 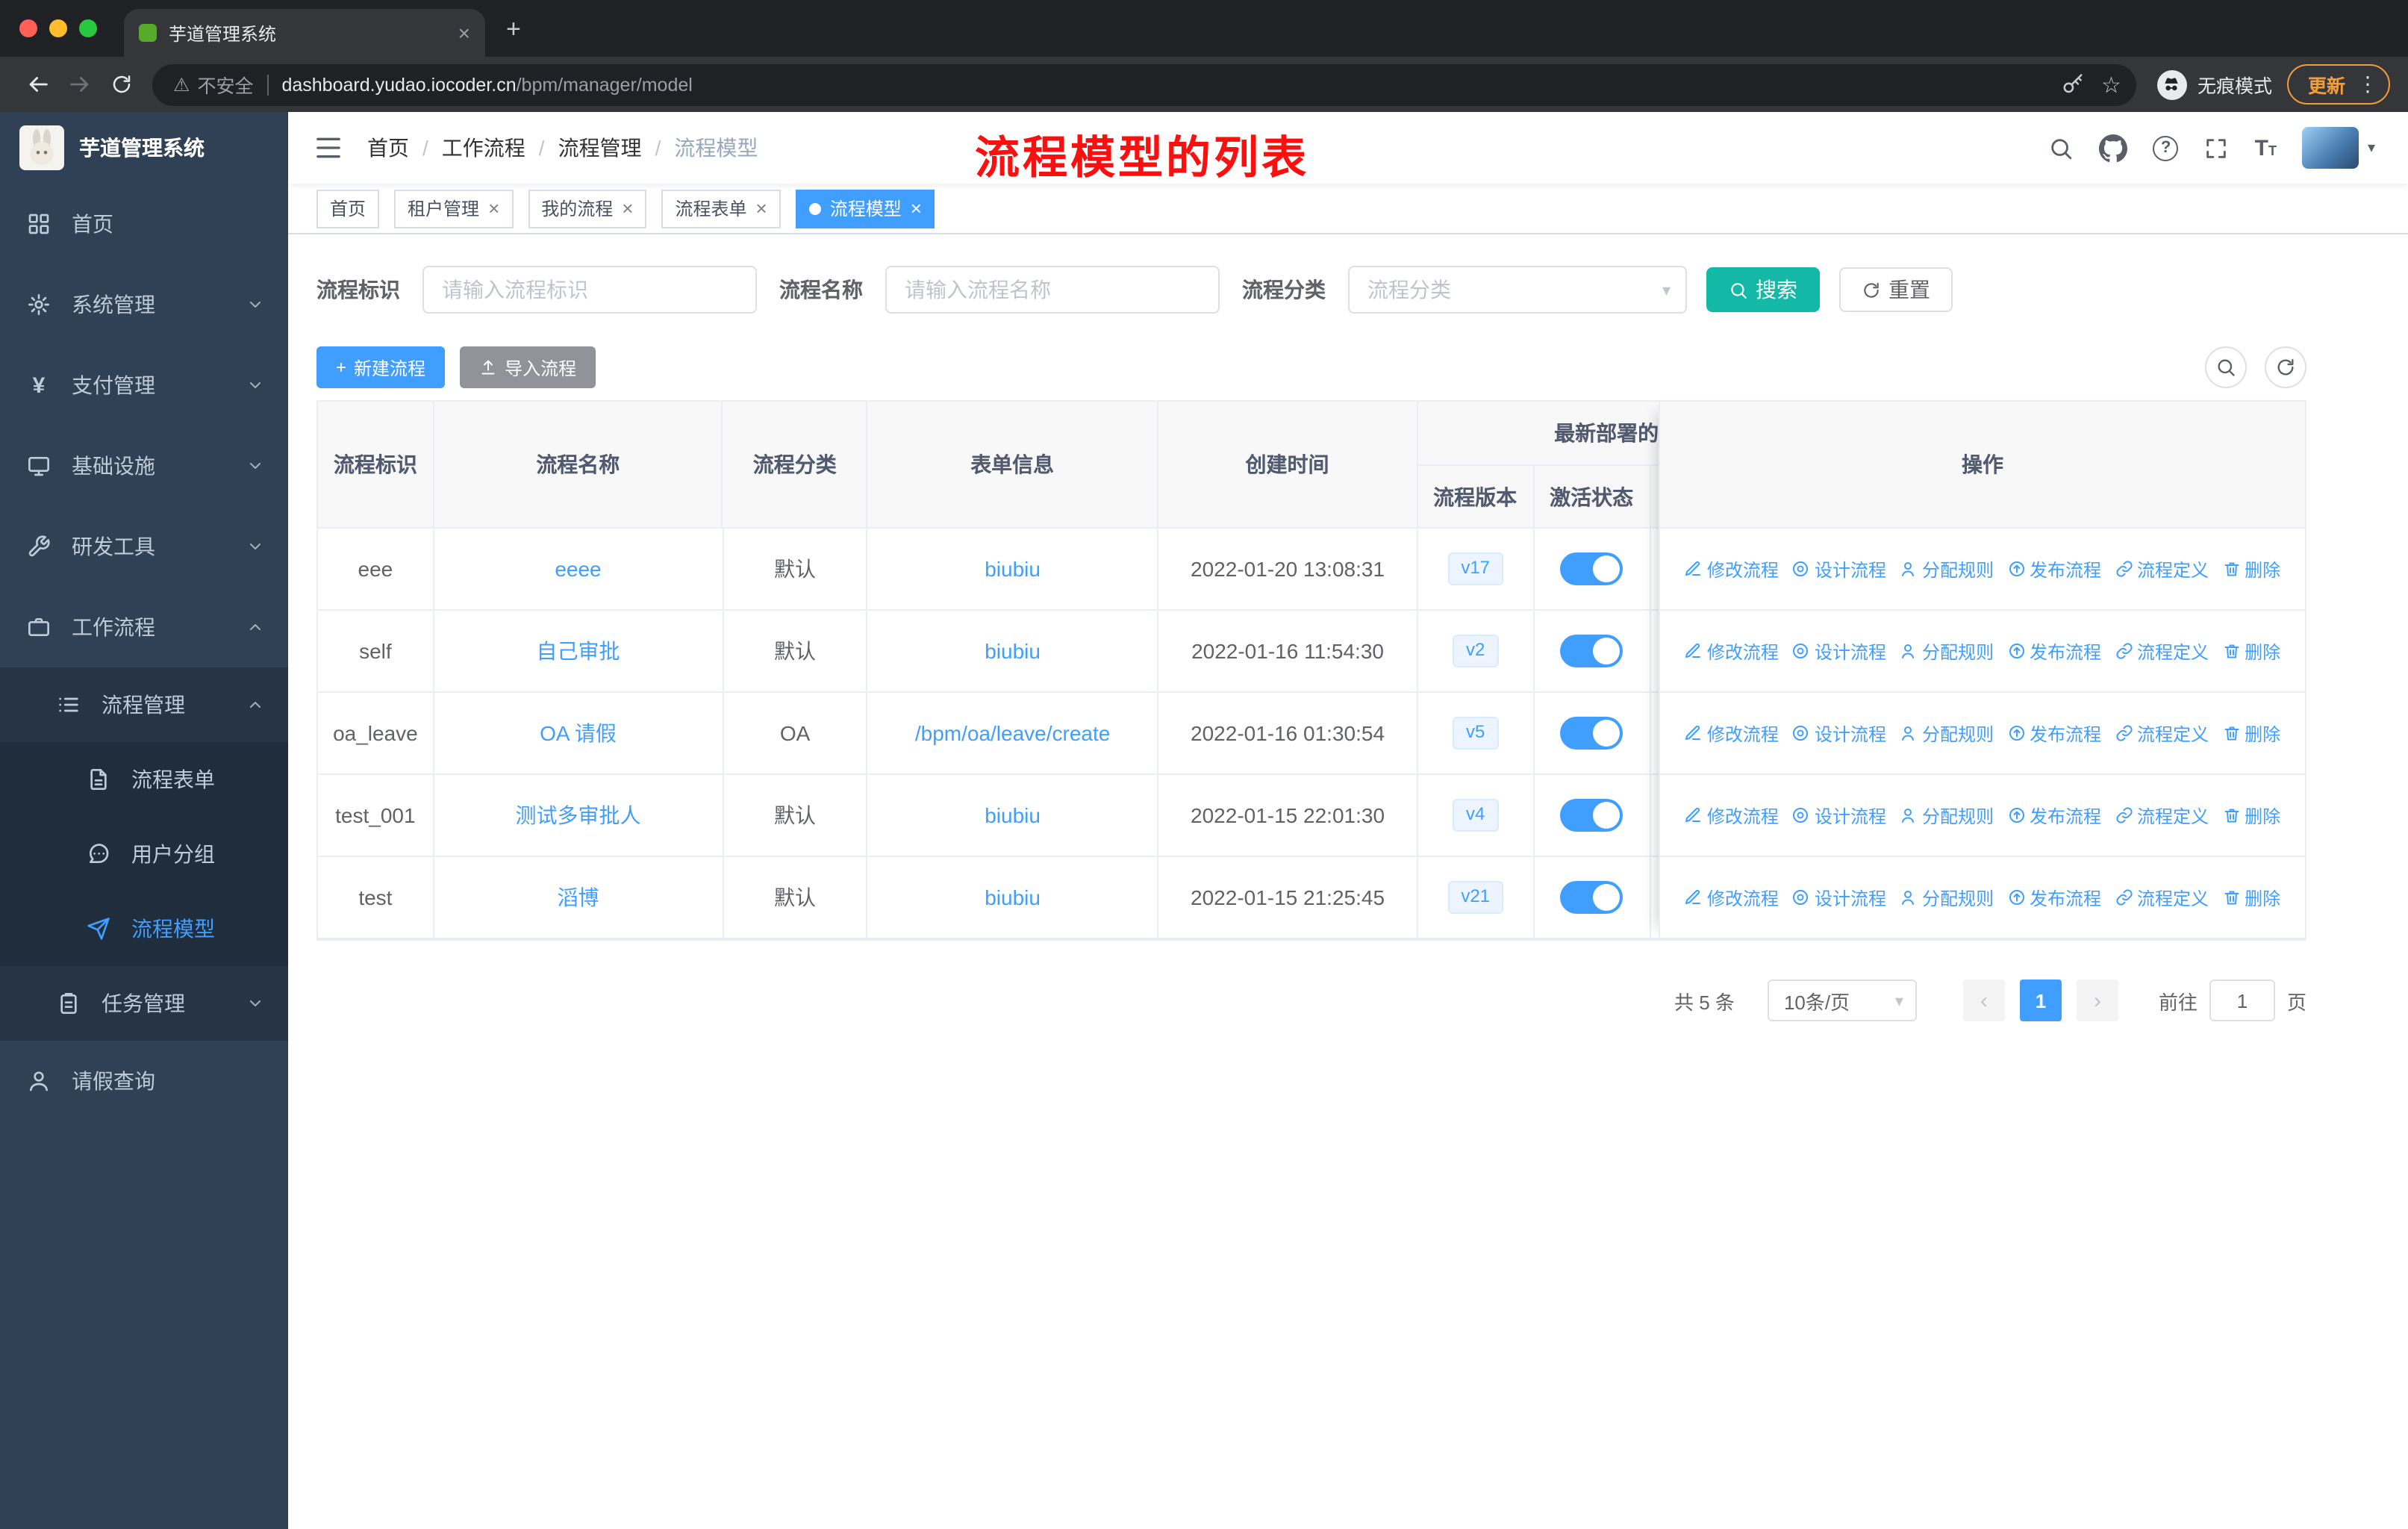 I want to click on window-maximize-button, so click(x=88, y=28).